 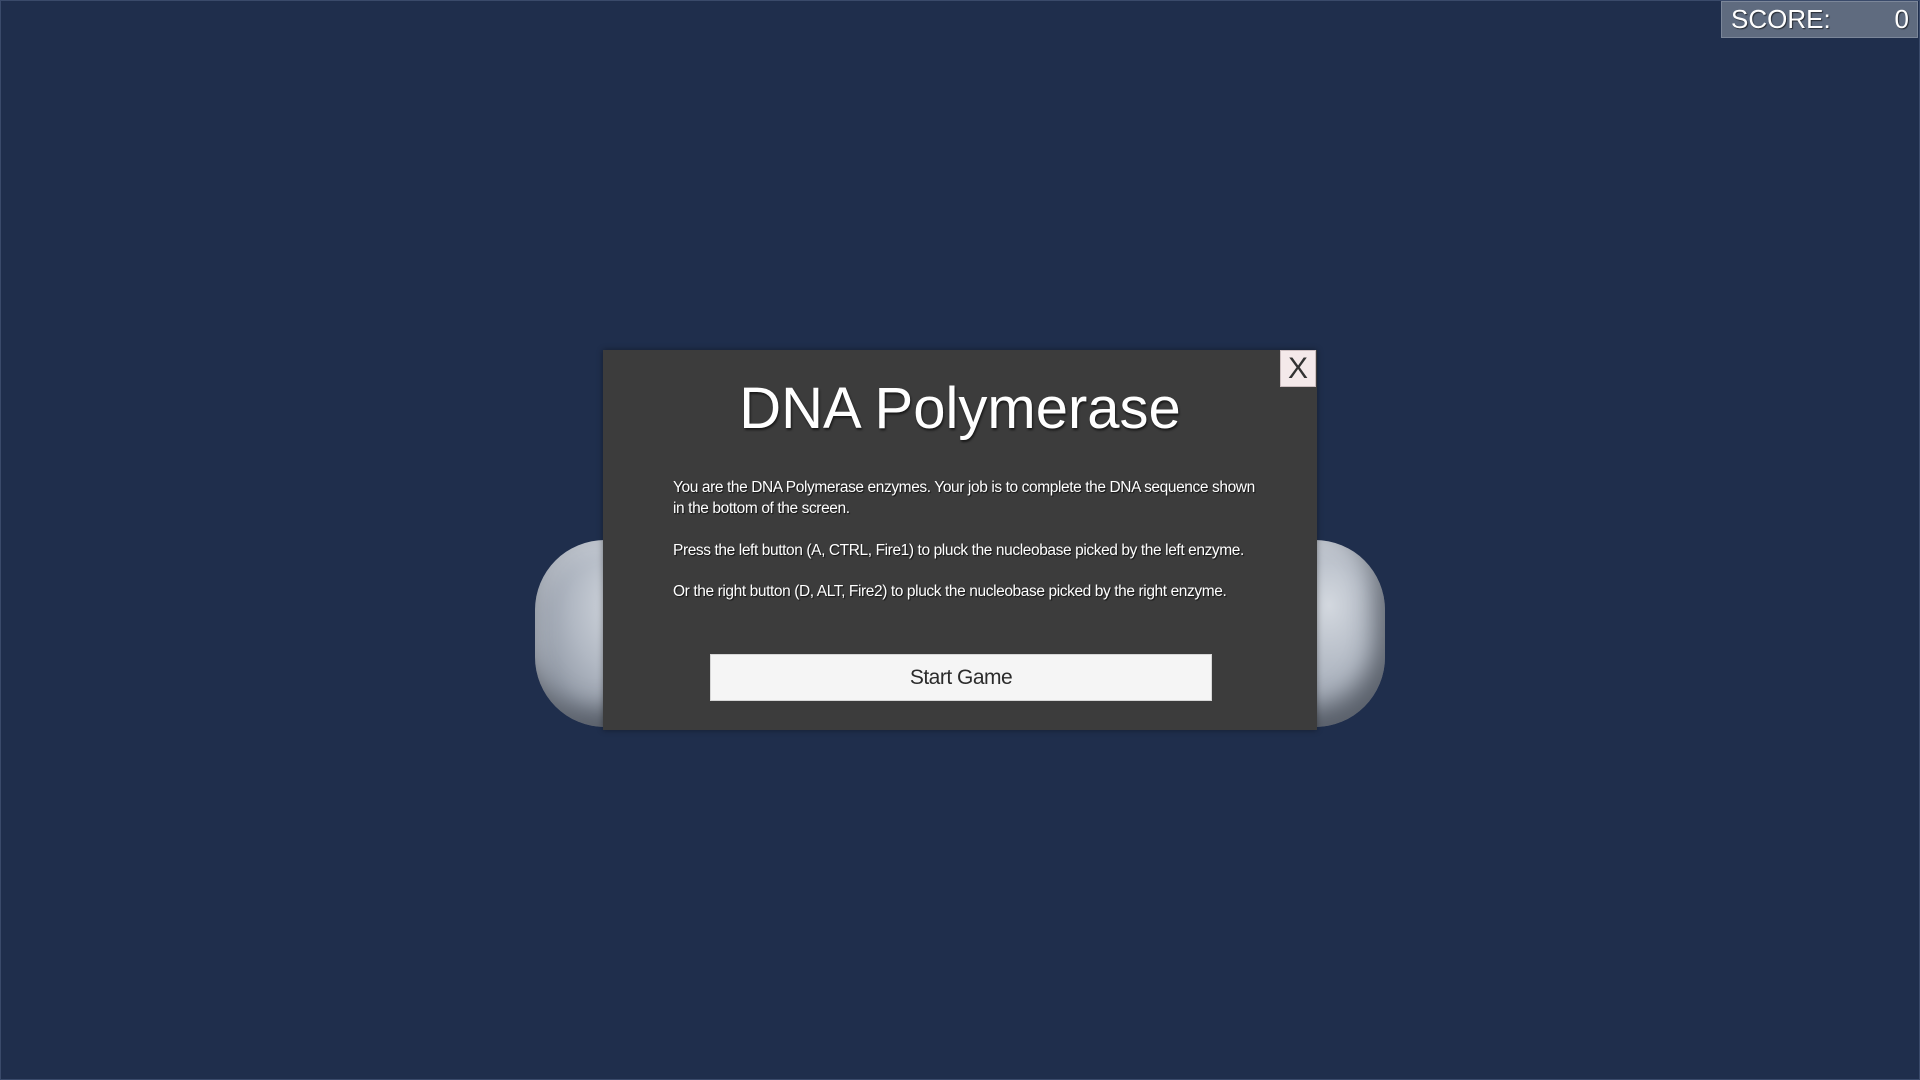 I want to click on dialog-title: DNA Polymerase, so click(x=960, y=408).